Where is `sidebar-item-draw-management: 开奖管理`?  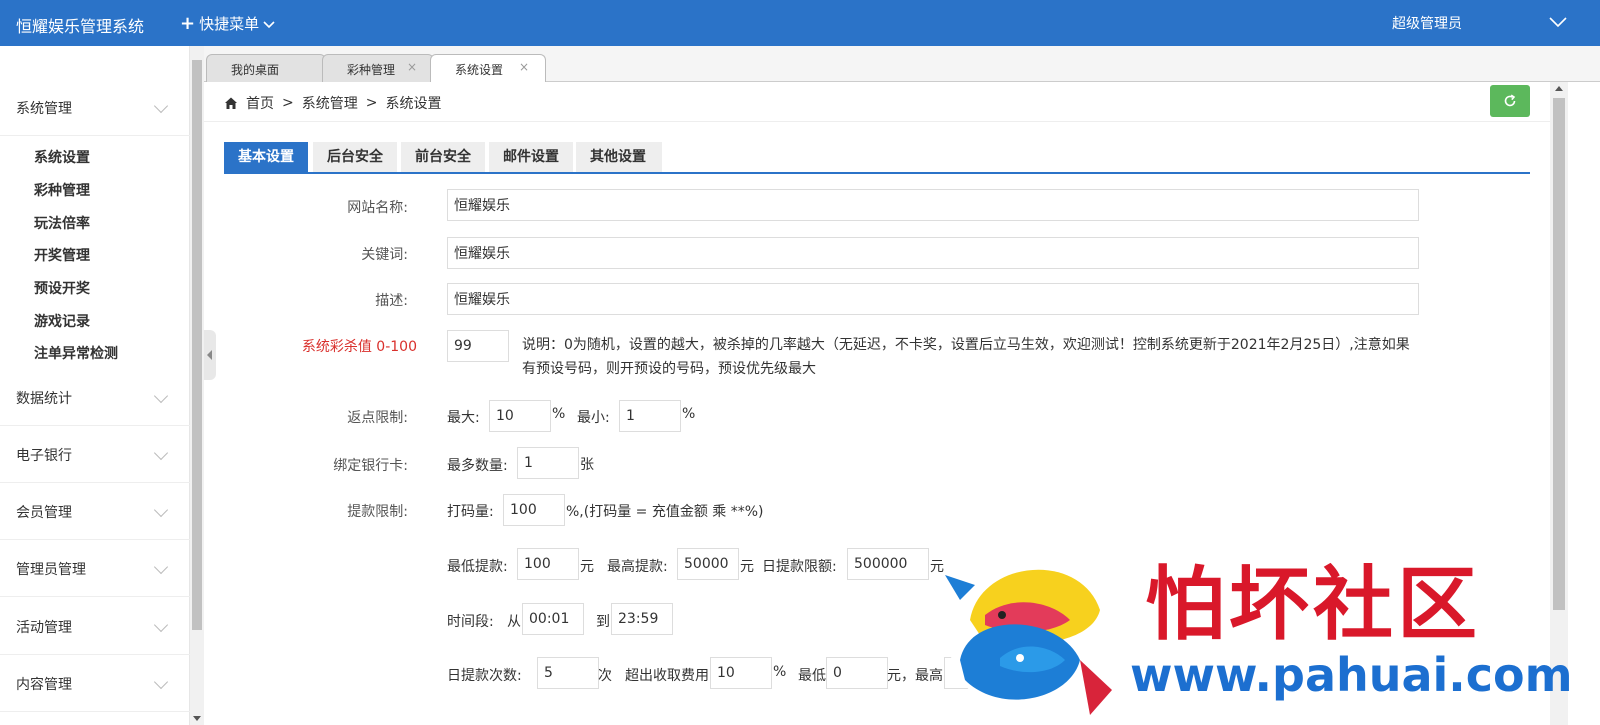
sidebar-item-draw-management: 开奖管理 is located at coordinates (62, 255).